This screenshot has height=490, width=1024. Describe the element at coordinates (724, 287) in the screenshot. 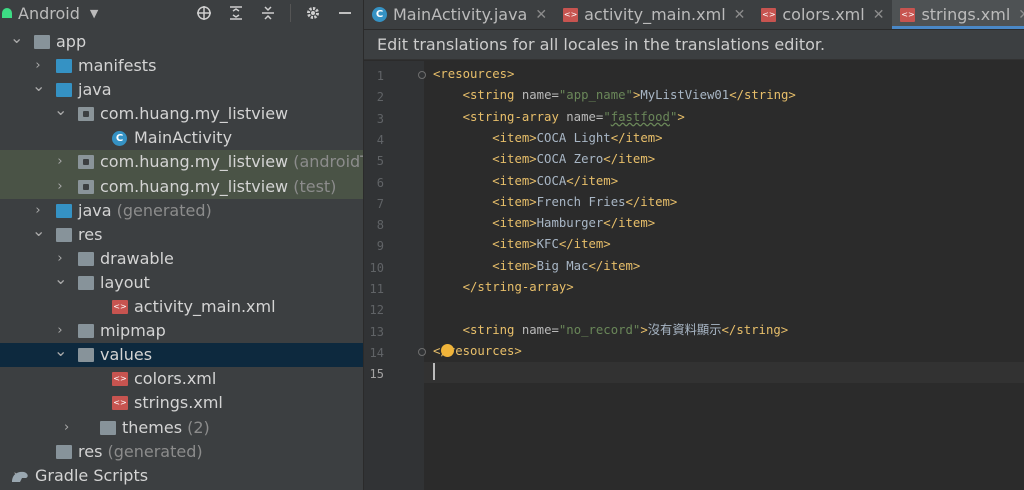

I see `code-line: </string-array>` at that location.